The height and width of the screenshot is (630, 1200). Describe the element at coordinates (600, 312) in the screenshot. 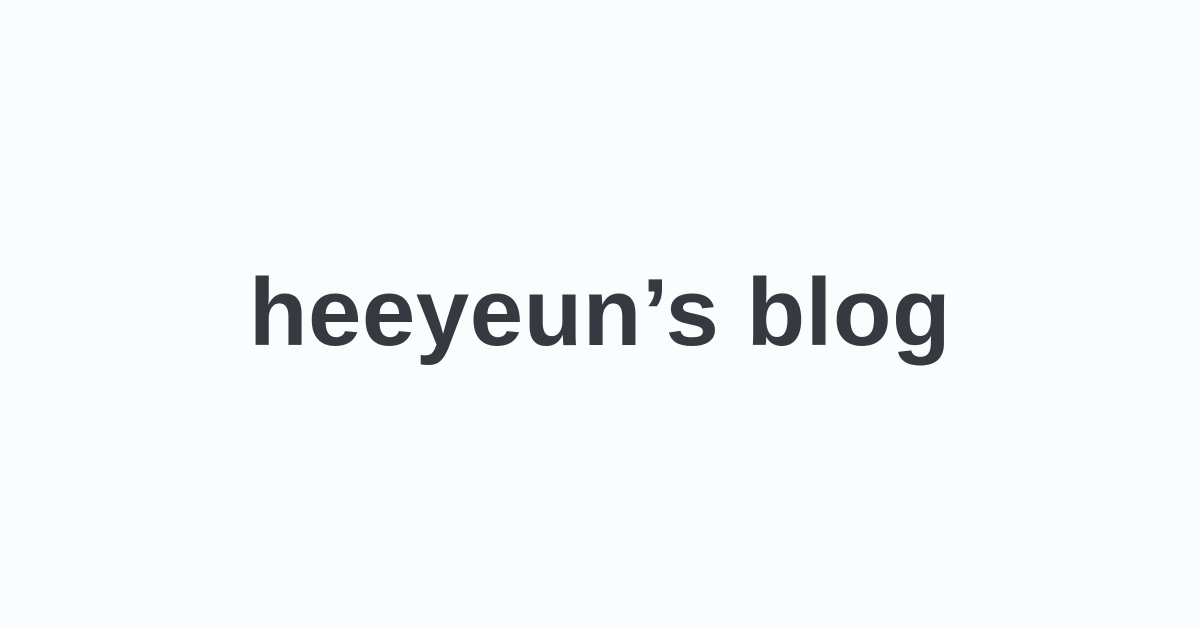

I see `blog-title: heeyeun’s blog` at that location.